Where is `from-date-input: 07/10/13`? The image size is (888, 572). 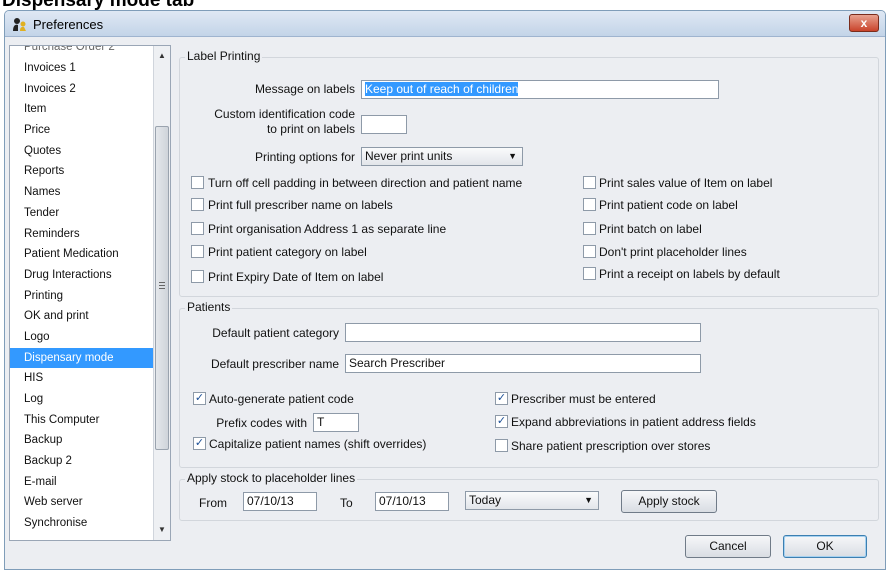 from-date-input: 07/10/13 is located at coordinates (280, 501).